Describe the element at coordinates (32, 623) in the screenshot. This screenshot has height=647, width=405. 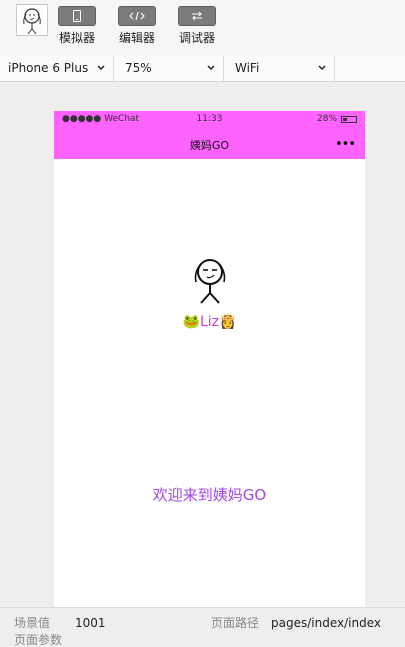
I see `scene-label: 场景值` at that location.